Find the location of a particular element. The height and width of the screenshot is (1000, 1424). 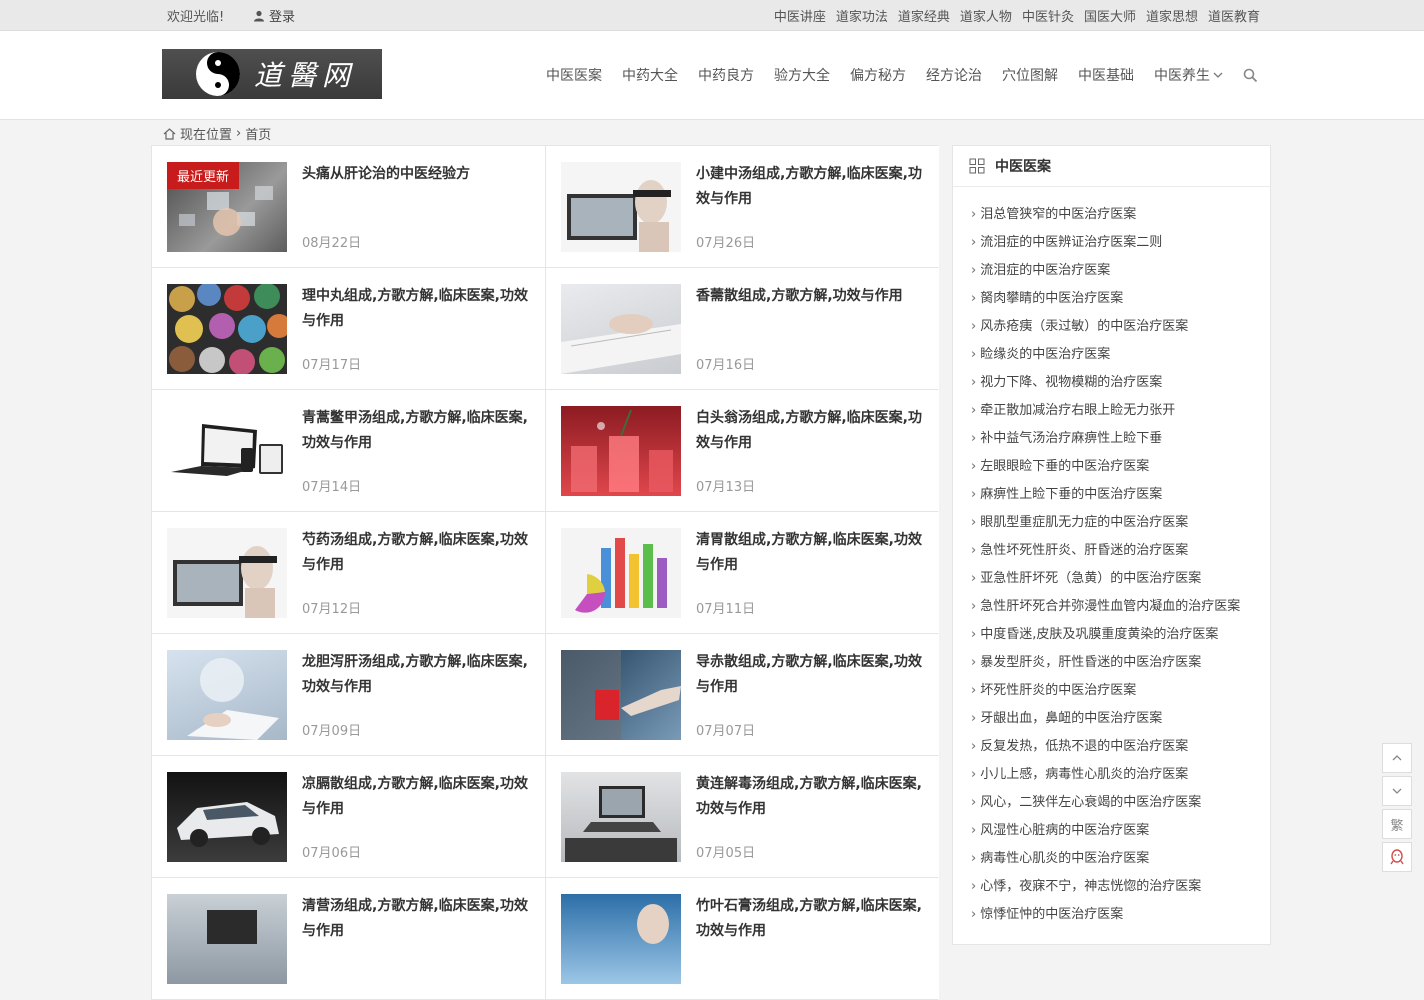

sidebar-item: › 流泪症的中医辨证治疗医案二则 is located at coordinates (1111, 243).